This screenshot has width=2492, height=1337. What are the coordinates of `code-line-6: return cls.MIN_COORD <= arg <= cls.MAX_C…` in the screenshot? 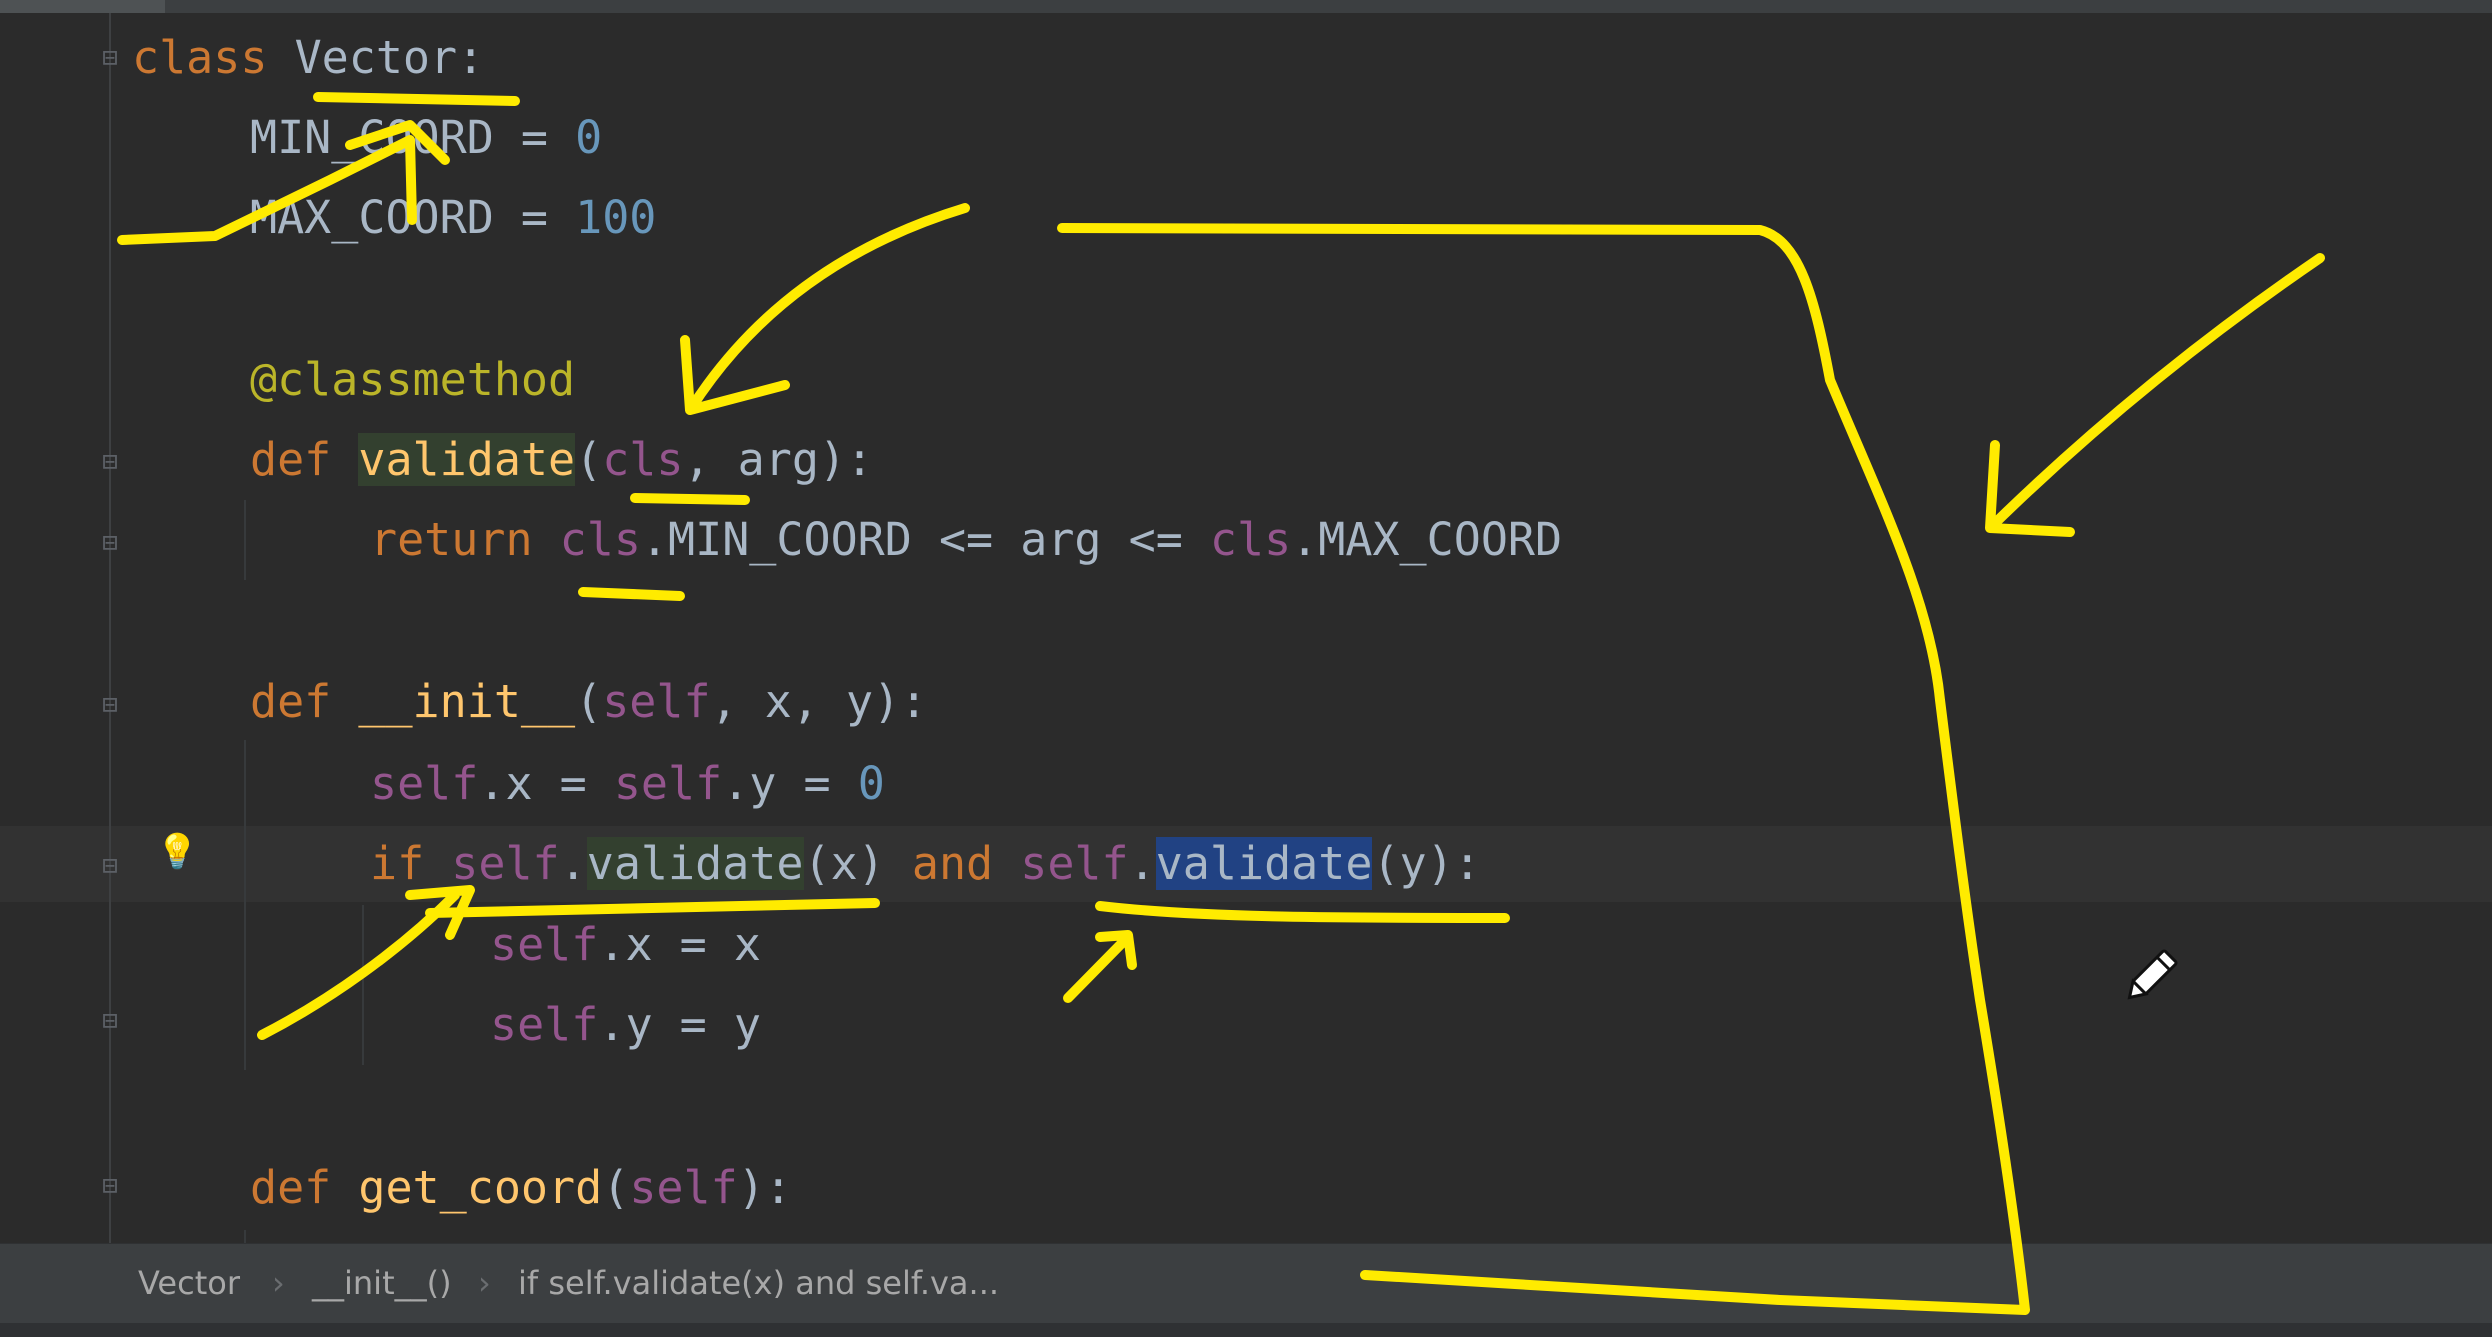 It's located at (966, 540).